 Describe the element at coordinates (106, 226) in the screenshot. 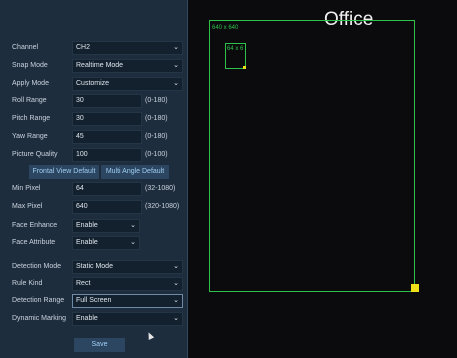

I see `face-enhance-select: Enable ⌄` at that location.